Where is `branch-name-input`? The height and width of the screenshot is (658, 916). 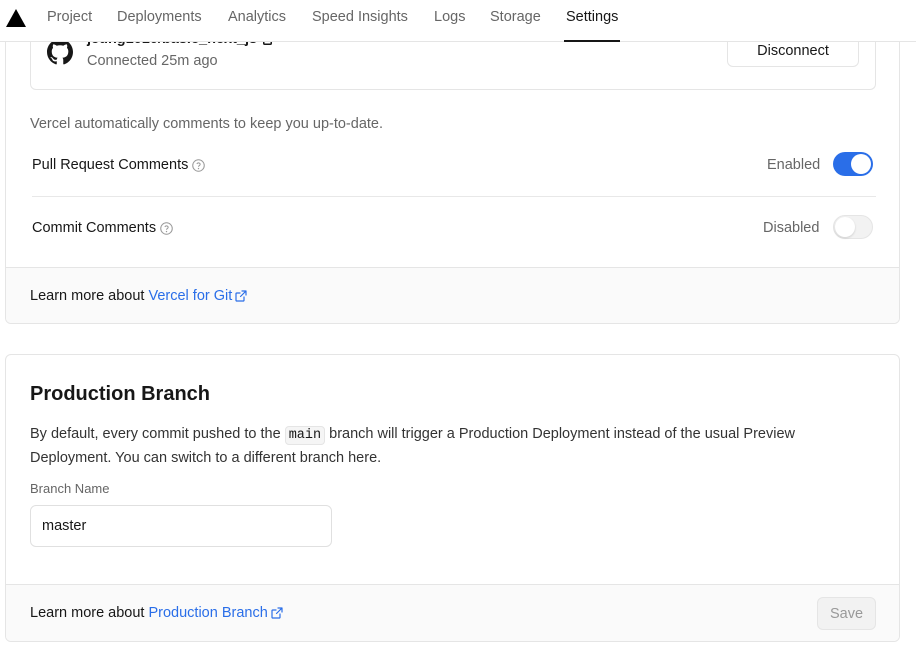
branch-name-input is located at coordinates (181, 526).